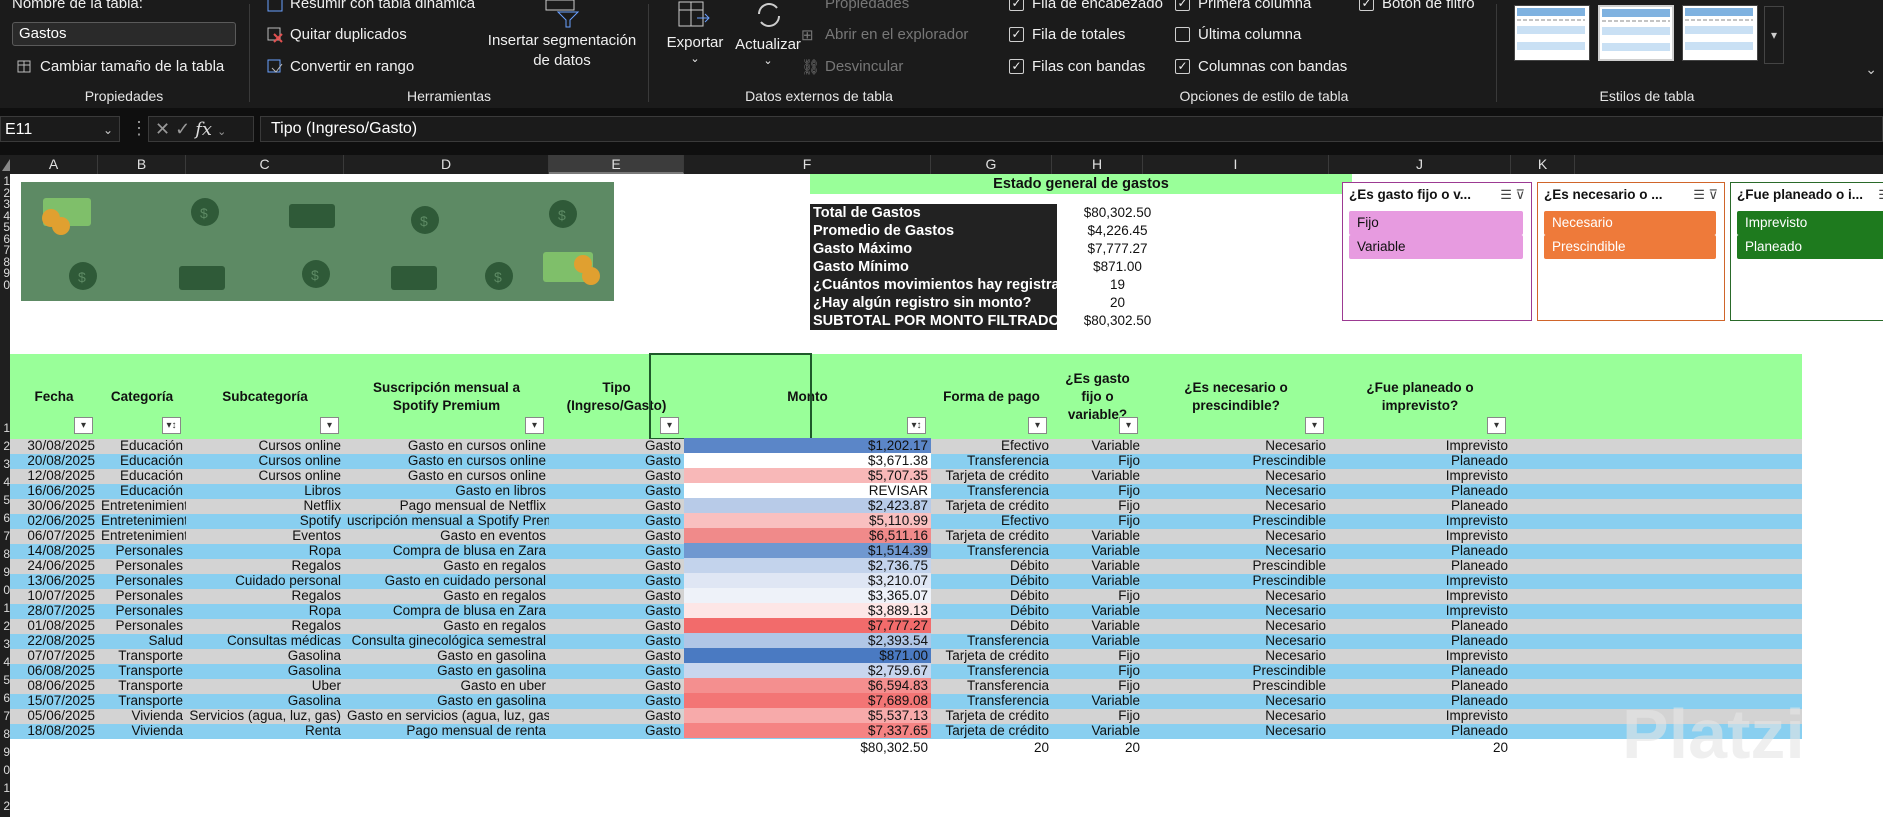  I want to click on slicer-filter-icon: ☰ ⊽, so click(1512, 195).